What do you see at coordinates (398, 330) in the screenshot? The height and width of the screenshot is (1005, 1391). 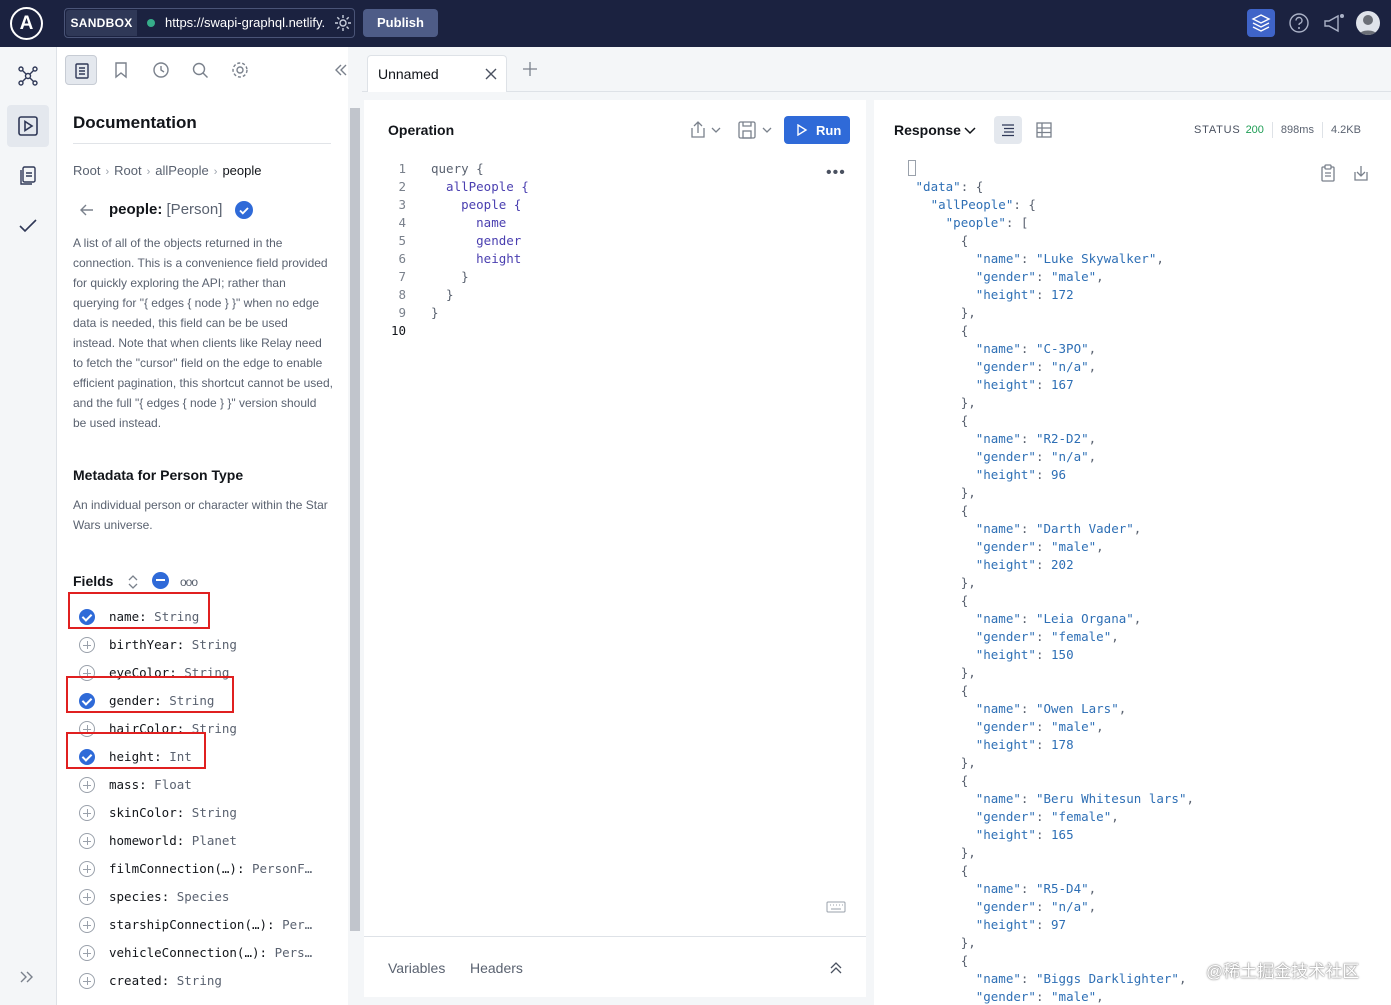 I see `line-number: 10` at bounding box center [398, 330].